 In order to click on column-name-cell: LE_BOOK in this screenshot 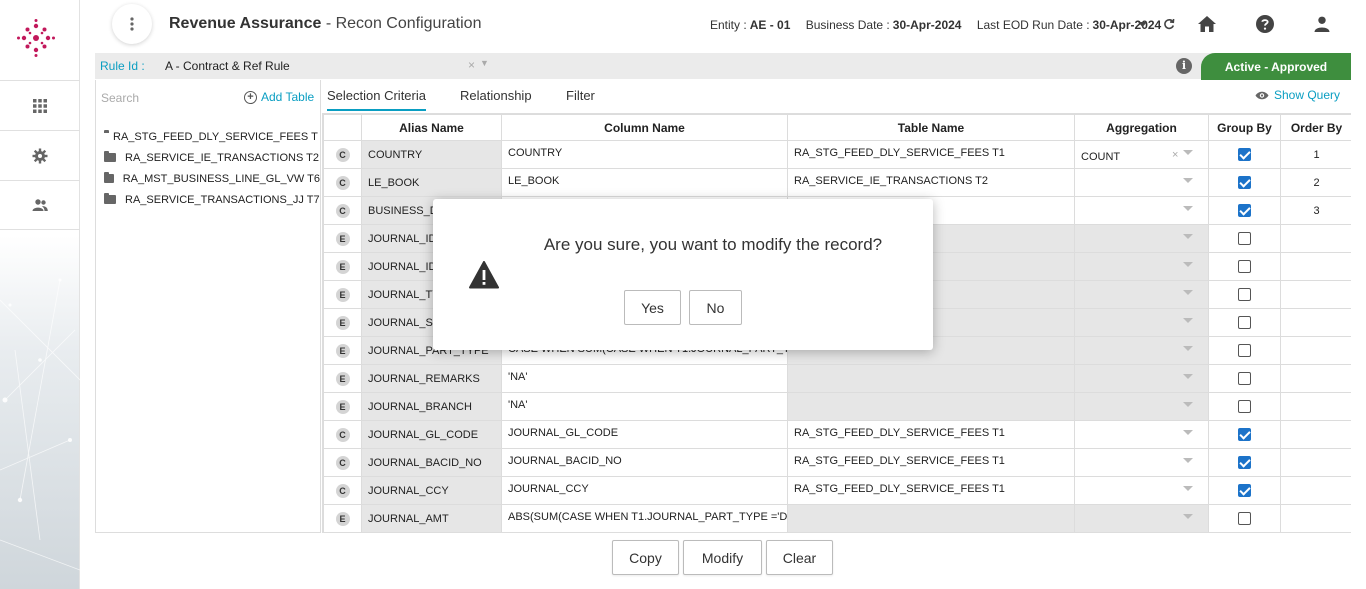, I will do `click(644, 182)`.